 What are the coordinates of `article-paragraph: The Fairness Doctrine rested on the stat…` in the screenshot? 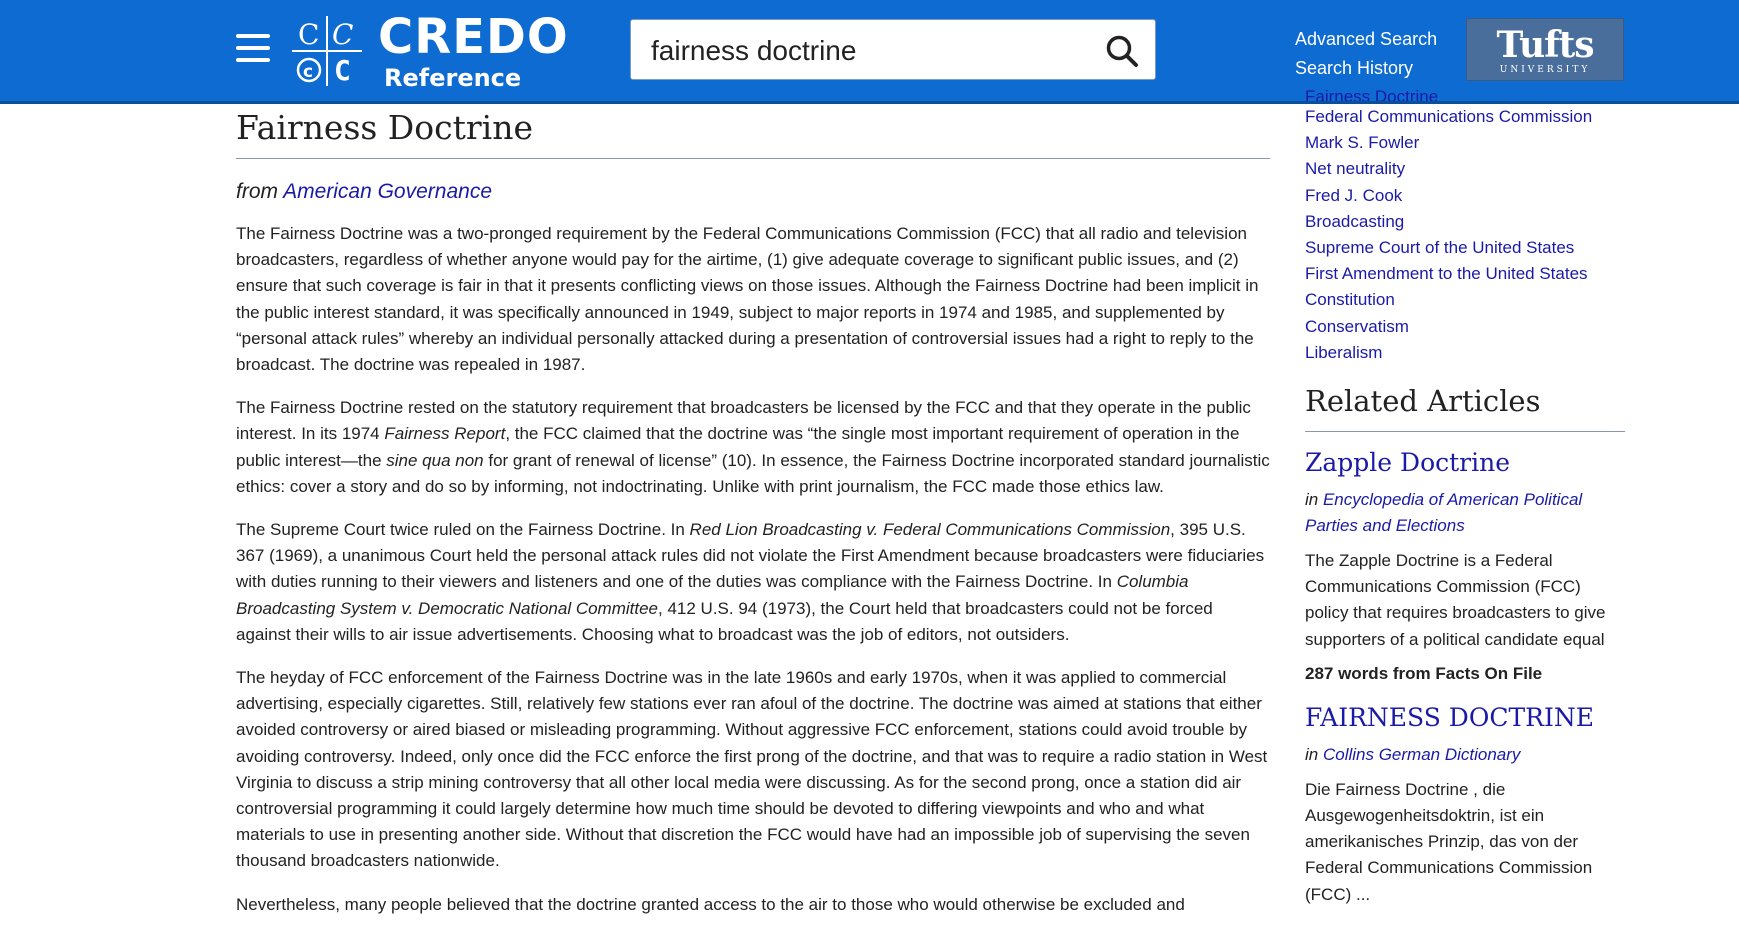 It's located at (753, 447).